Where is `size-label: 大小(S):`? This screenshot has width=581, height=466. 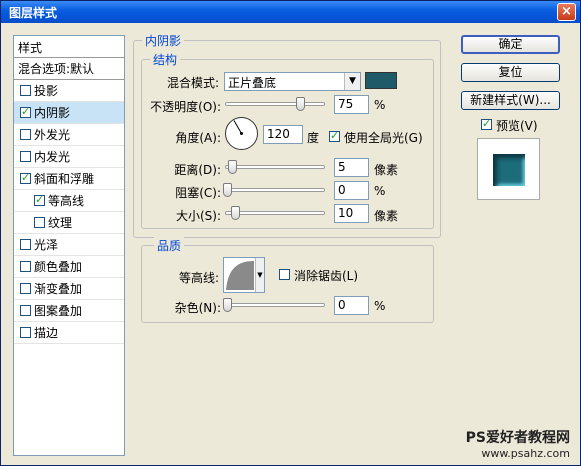
size-label: 大小(S): is located at coordinates (198, 216).